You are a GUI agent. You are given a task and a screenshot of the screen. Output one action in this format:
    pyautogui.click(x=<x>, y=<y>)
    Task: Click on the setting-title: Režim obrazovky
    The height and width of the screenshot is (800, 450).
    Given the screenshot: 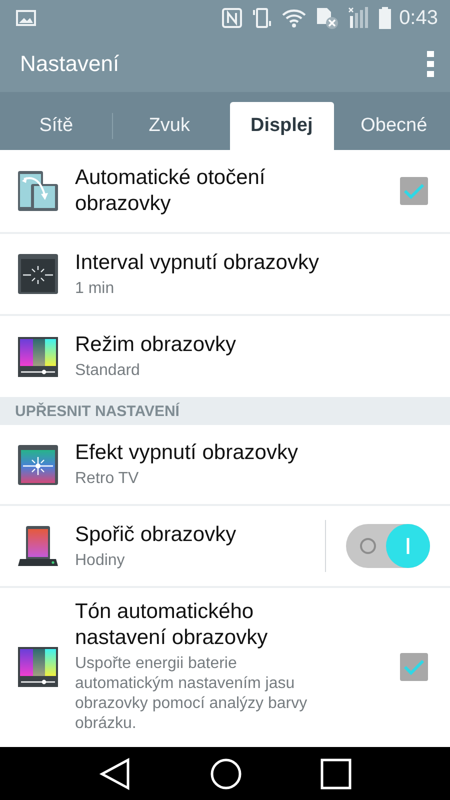 What is the action you would take?
    pyautogui.click(x=156, y=345)
    